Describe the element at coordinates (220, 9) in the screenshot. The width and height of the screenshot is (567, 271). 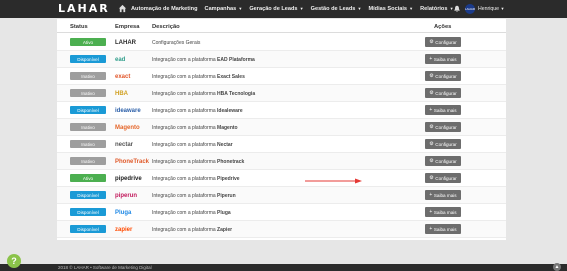
I see `nav-item-label: Campanhas` at that location.